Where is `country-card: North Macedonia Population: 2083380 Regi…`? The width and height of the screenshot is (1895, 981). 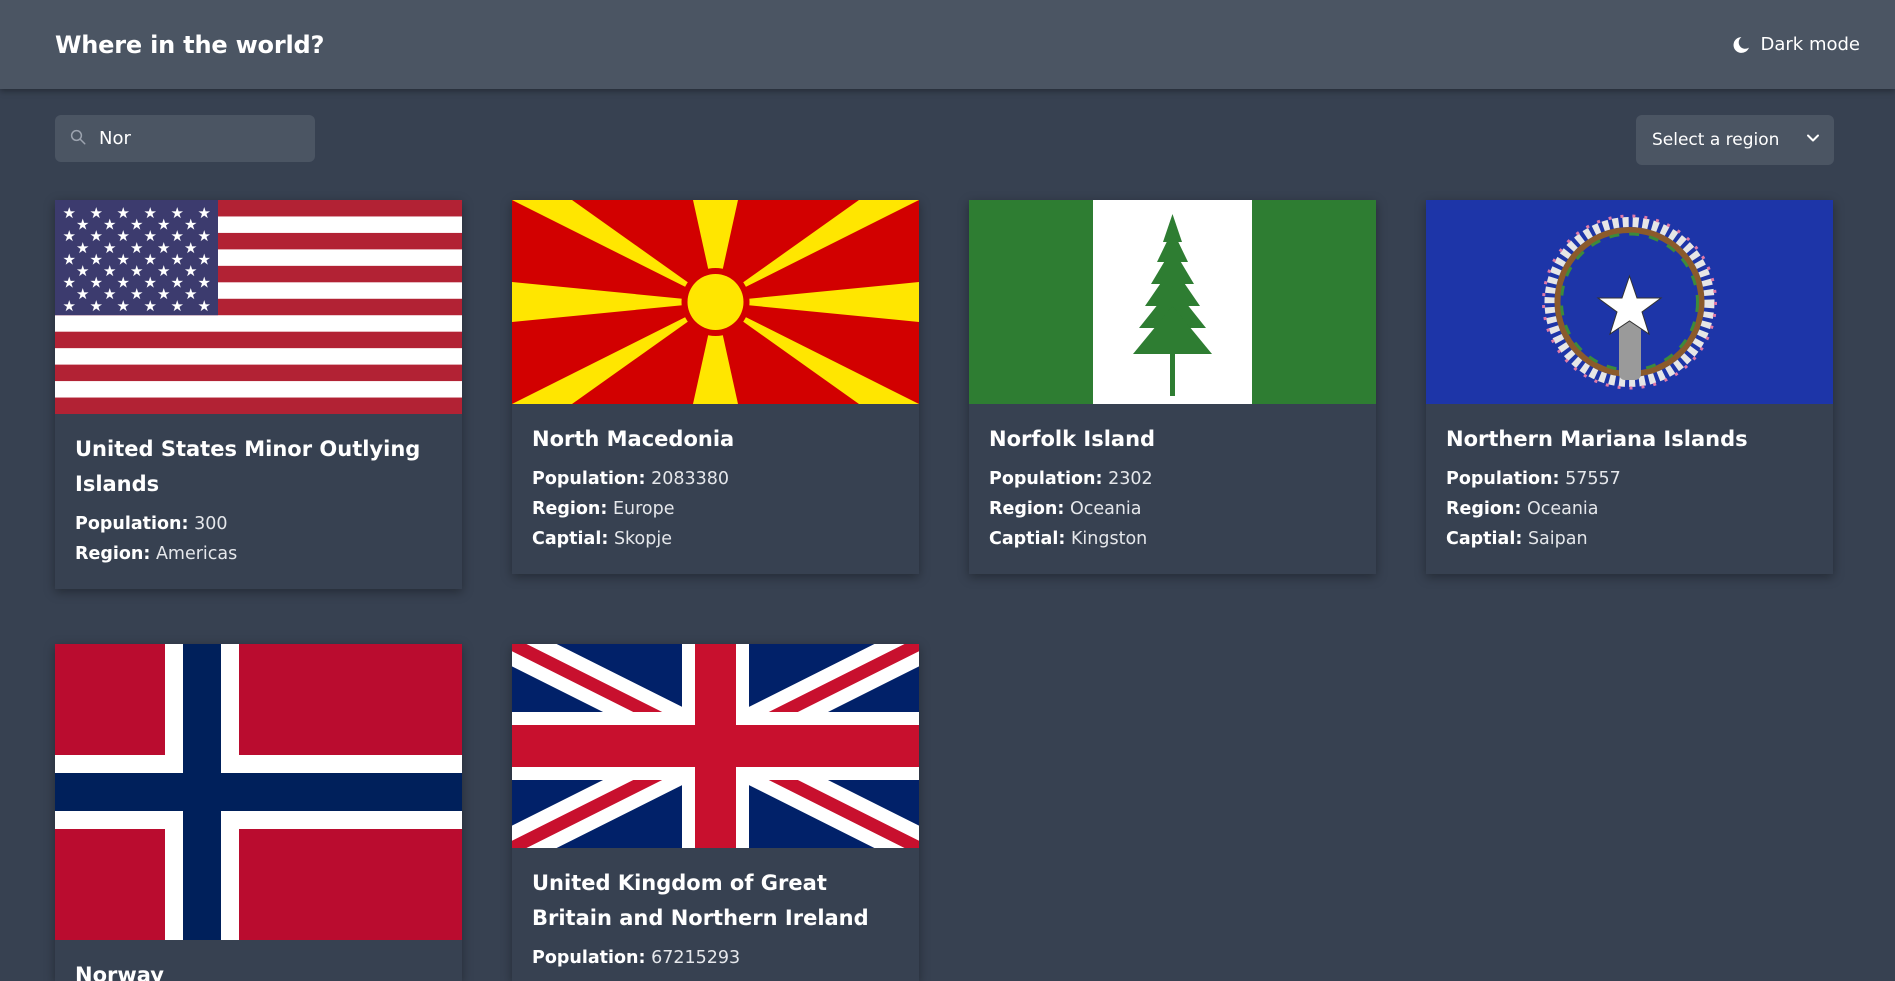
country-card: North Macedonia Population: 2083380 Regi… is located at coordinates (715, 387).